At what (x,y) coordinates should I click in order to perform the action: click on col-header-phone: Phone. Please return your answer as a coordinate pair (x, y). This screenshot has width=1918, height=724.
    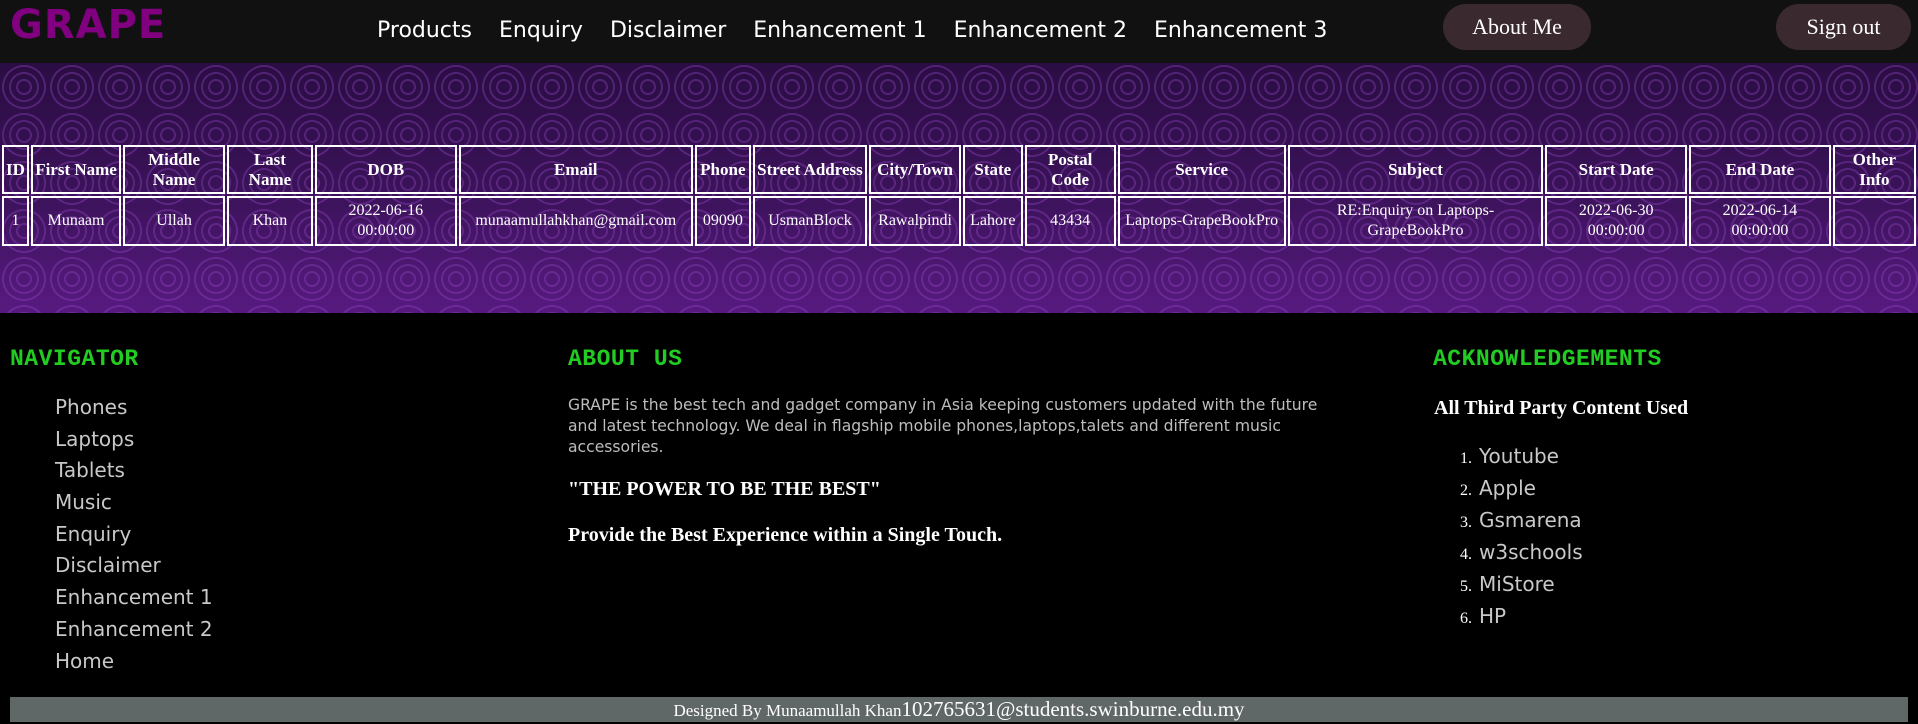
    Looking at the image, I should click on (722, 169).